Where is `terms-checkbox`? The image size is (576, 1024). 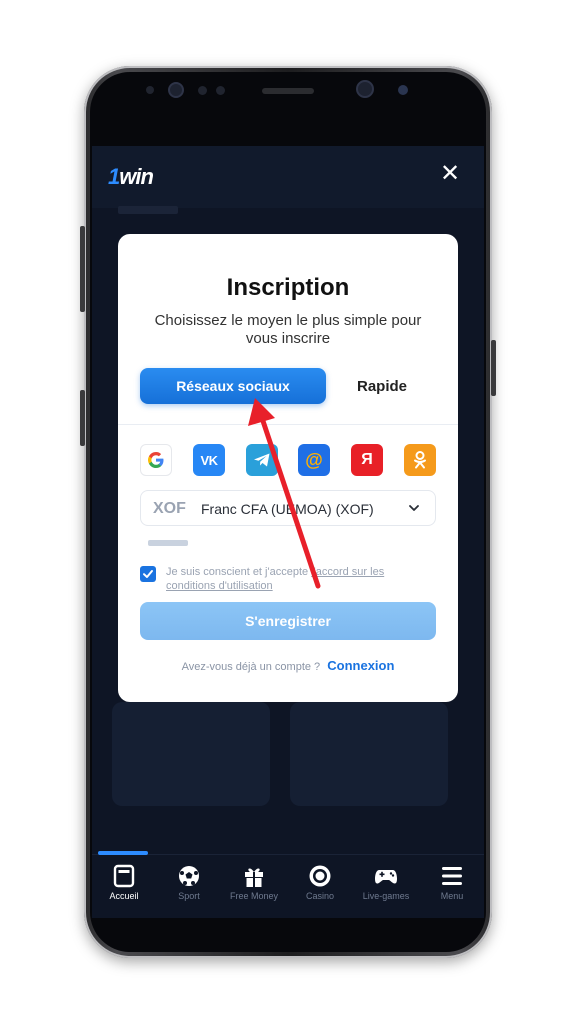 terms-checkbox is located at coordinates (148, 574).